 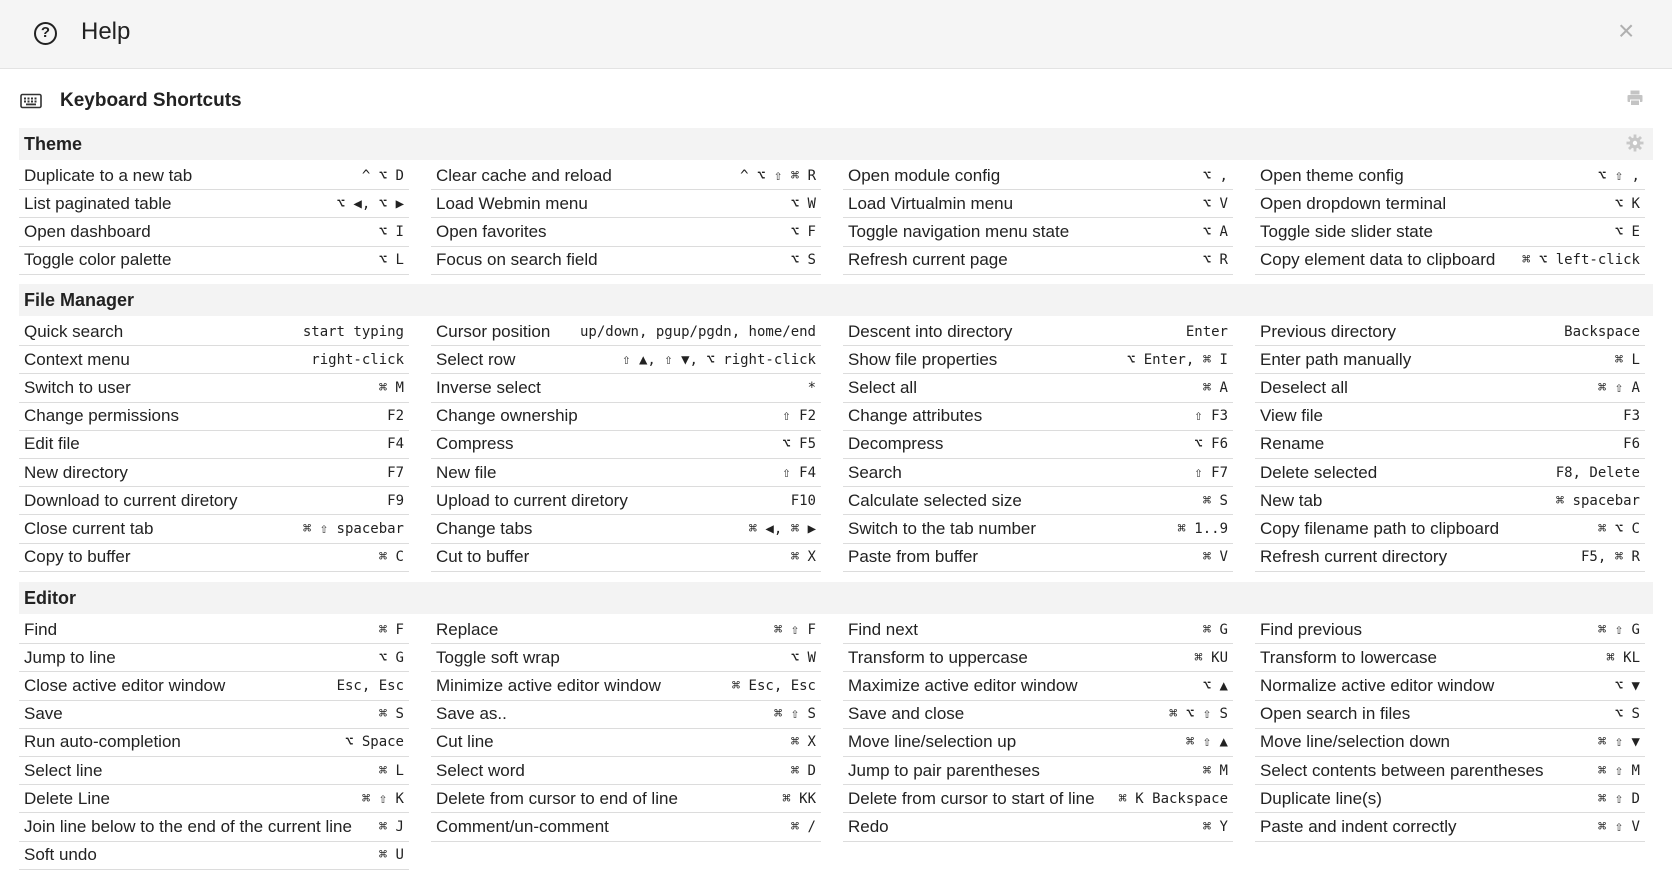 What do you see at coordinates (935, 500) in the screenshot?
I see `shortcut-label: Calculate selected size` at bounding box center [935, 500].